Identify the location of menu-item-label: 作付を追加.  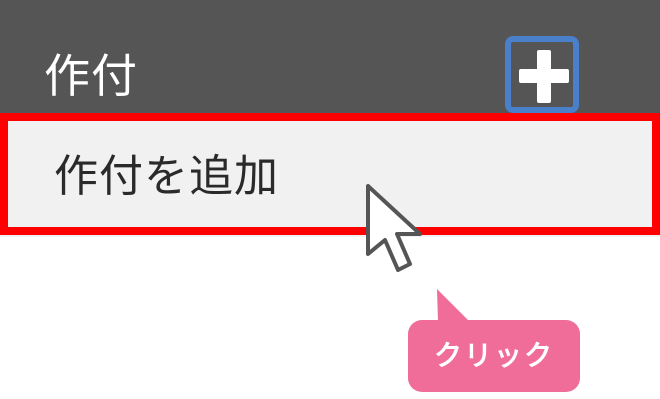
(166, 176).